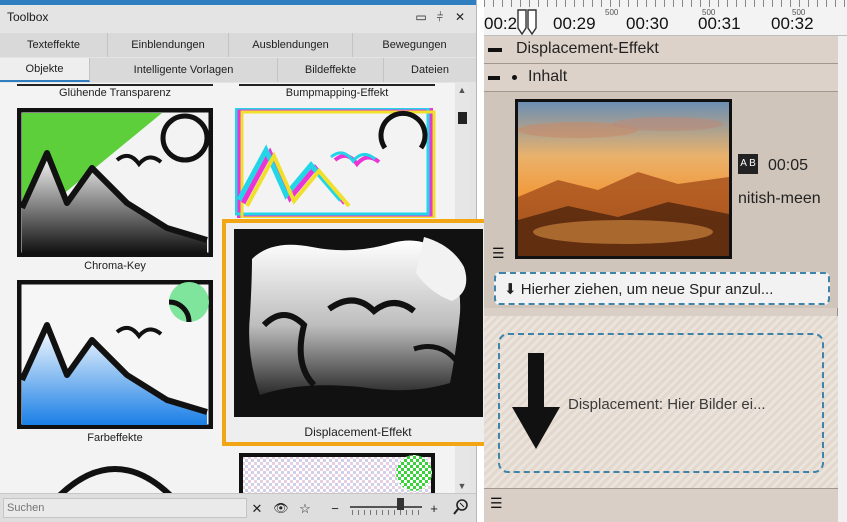 The height and width of the screenshot is (522, 847). What do you see at coordinates (115, 473) in the screenshot?
I see `circle-object-thumbnail` at bounding box center [115, 473].